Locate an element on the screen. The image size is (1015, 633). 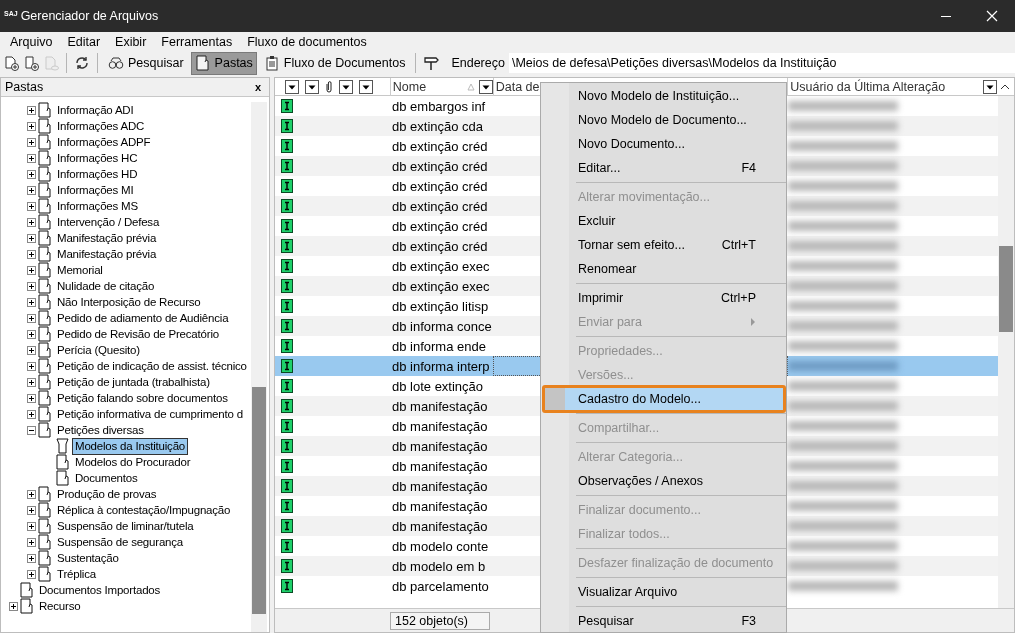
address-label: Endereço is located at coordinates (478, 63).